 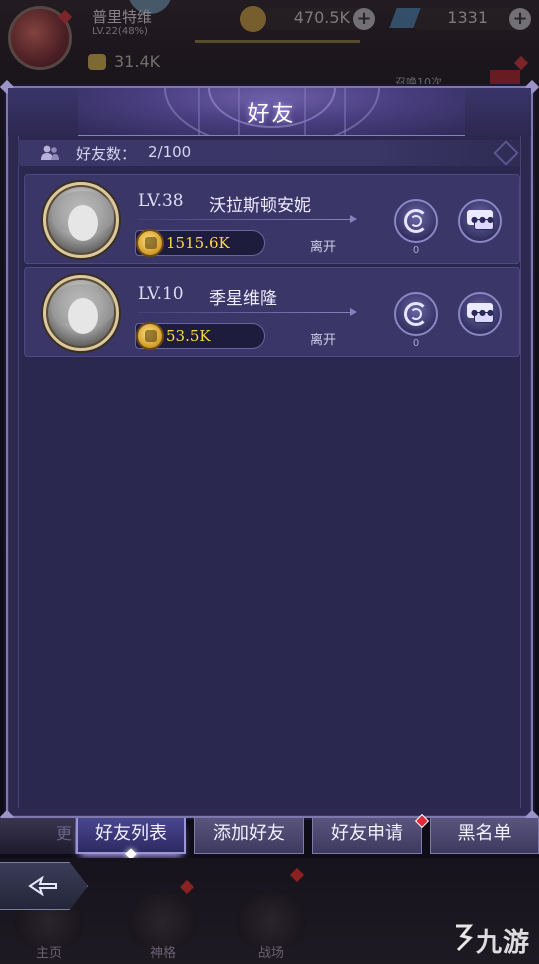 What do you see at coordinates (506, 153) in the screenshot?
I see `diamond-ornament` at bounding box center [506, 153].